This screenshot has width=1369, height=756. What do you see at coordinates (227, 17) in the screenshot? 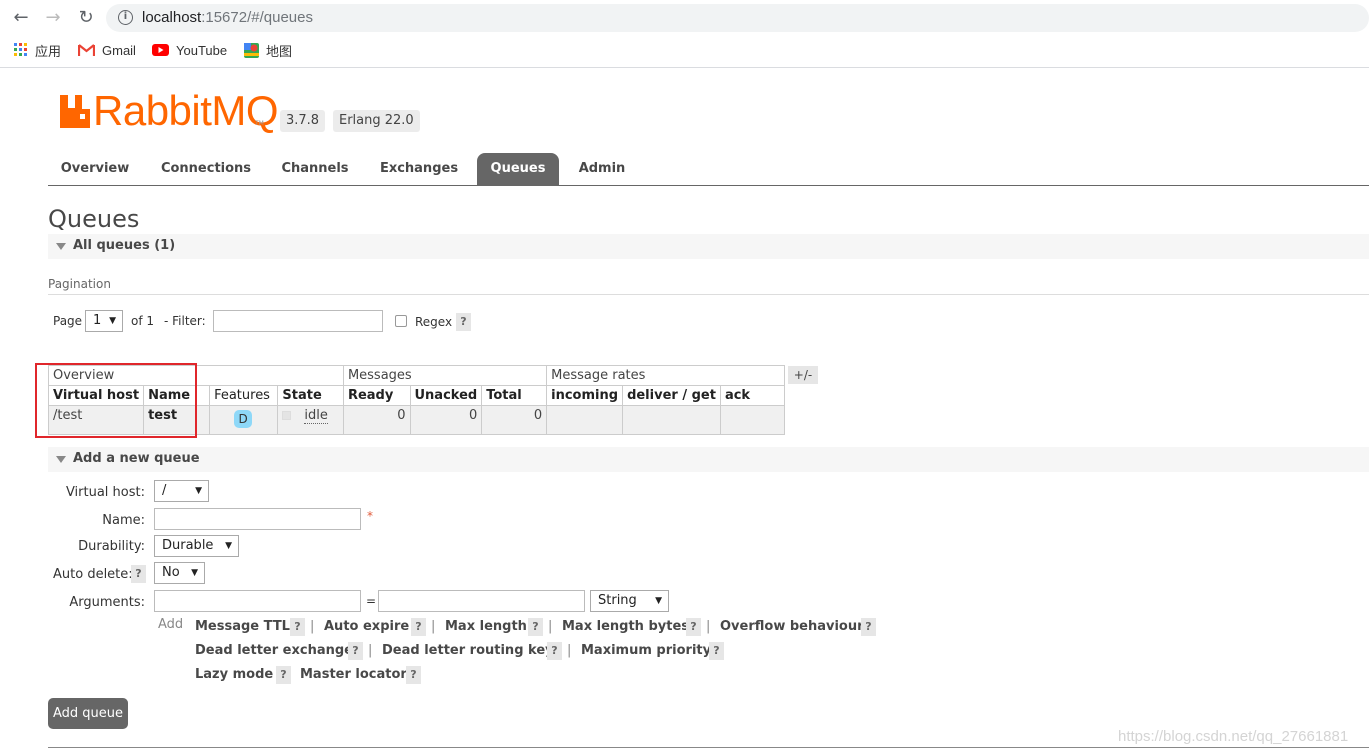
I see `address-url: localhost:15672/#/queues` at bounding box center [227, 17].